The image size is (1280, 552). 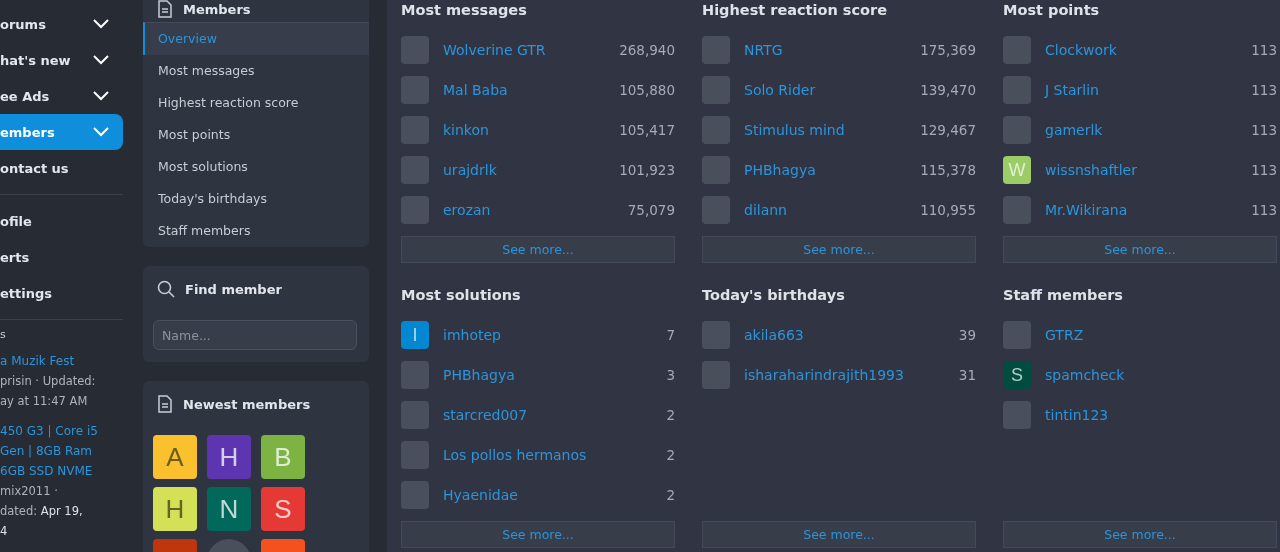 What do you see at coordinates (256, 167) in the screenshot?
I see `menu-item: Most solutions` at bounding box center [256, 167].